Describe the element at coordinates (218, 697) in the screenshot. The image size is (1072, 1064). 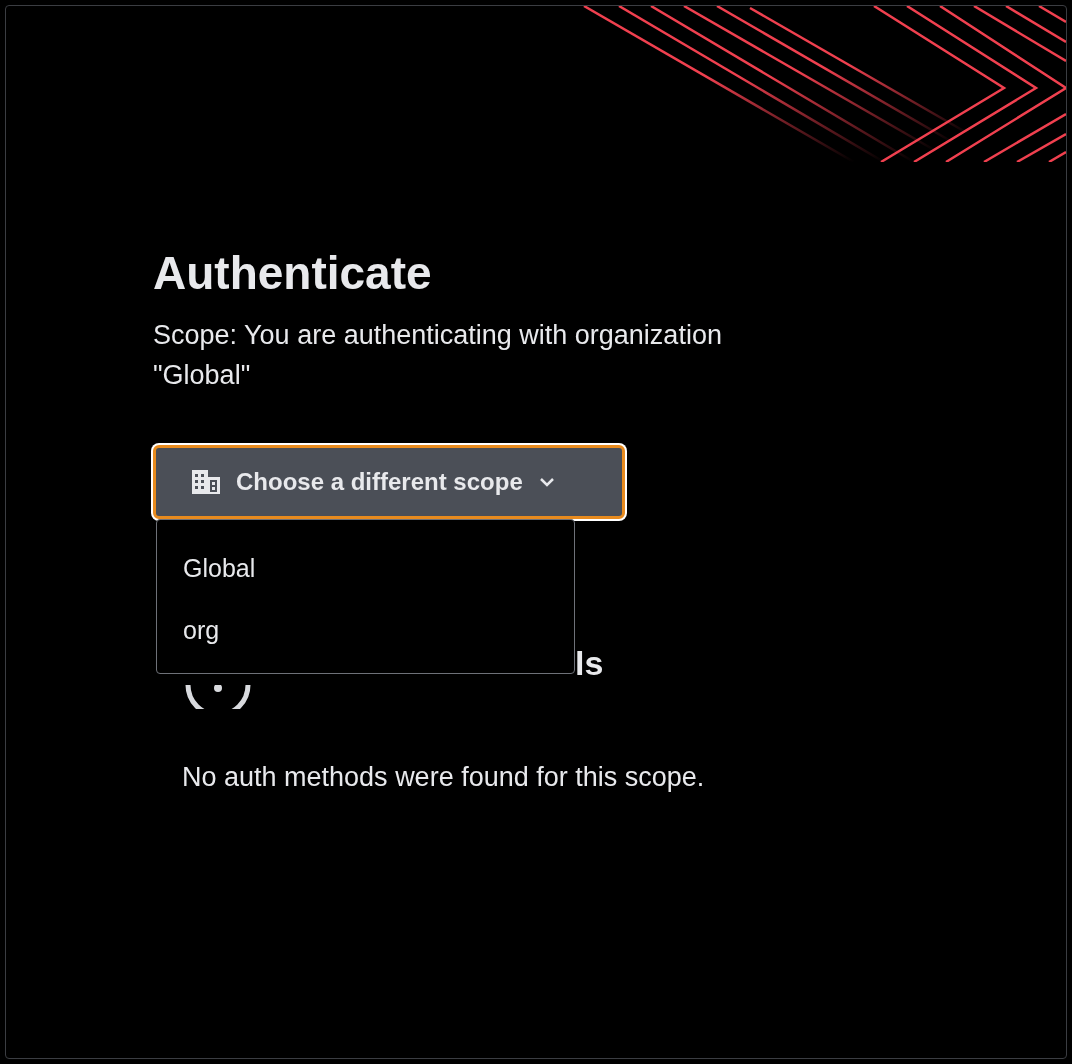
I see `info-circle-icon` at that location.